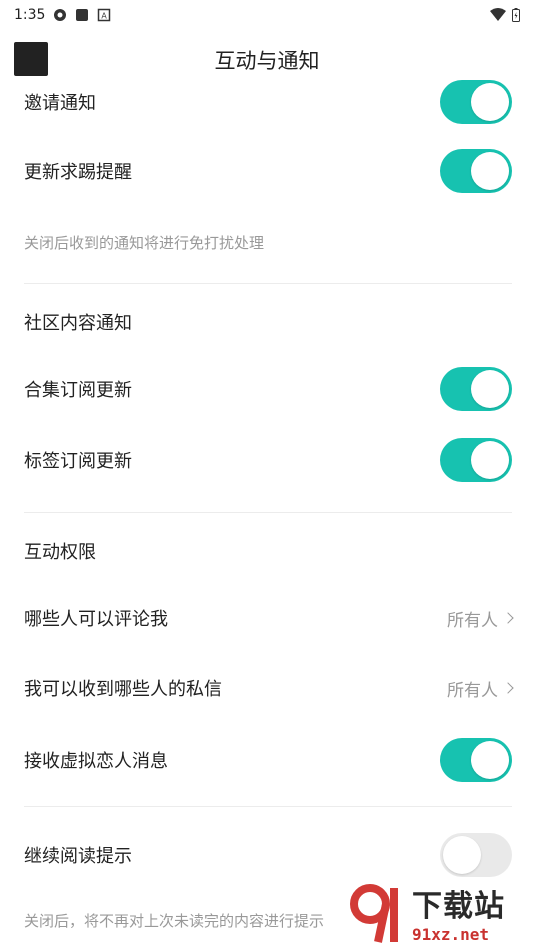 Image resolution: width=534 pixels, height=950 pixels. I want to click on row-label: 邀请通知, so click(60, 103).